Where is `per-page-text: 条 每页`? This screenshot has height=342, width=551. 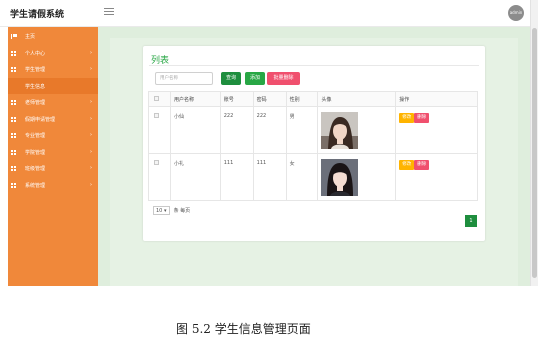
per-page-text: 条 每页 is located at coordinates (182, 211).